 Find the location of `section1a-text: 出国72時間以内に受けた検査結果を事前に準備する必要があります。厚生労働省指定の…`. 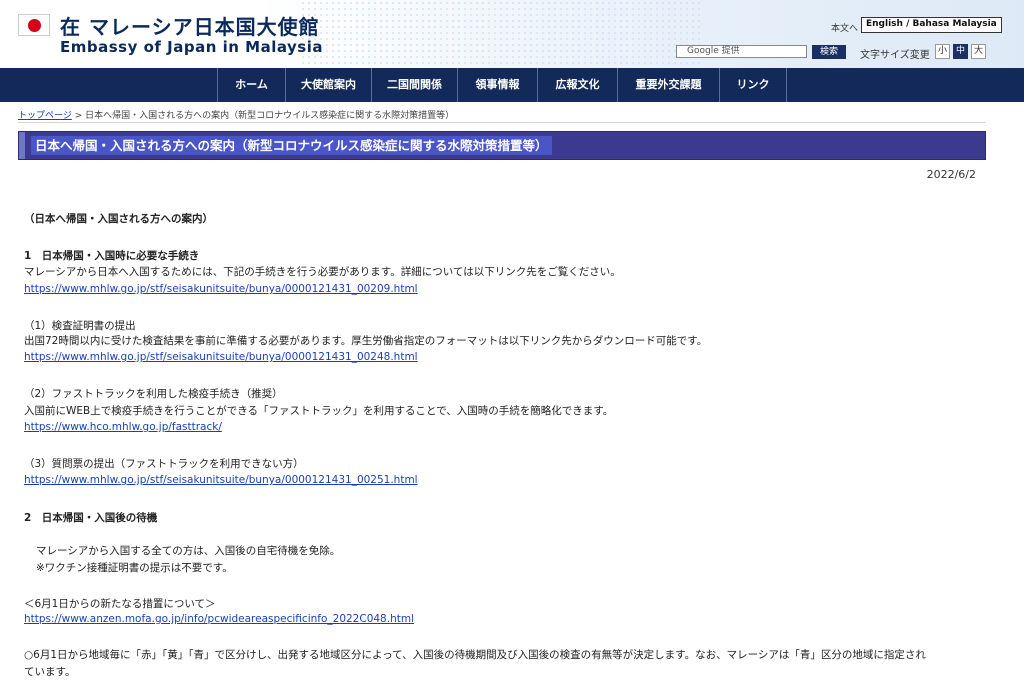

section1a-text: 出国72時間以内に受けた検査結果を事前に準備する必要があります。厚生労働省指定の… is located at coordinates (366, 341).